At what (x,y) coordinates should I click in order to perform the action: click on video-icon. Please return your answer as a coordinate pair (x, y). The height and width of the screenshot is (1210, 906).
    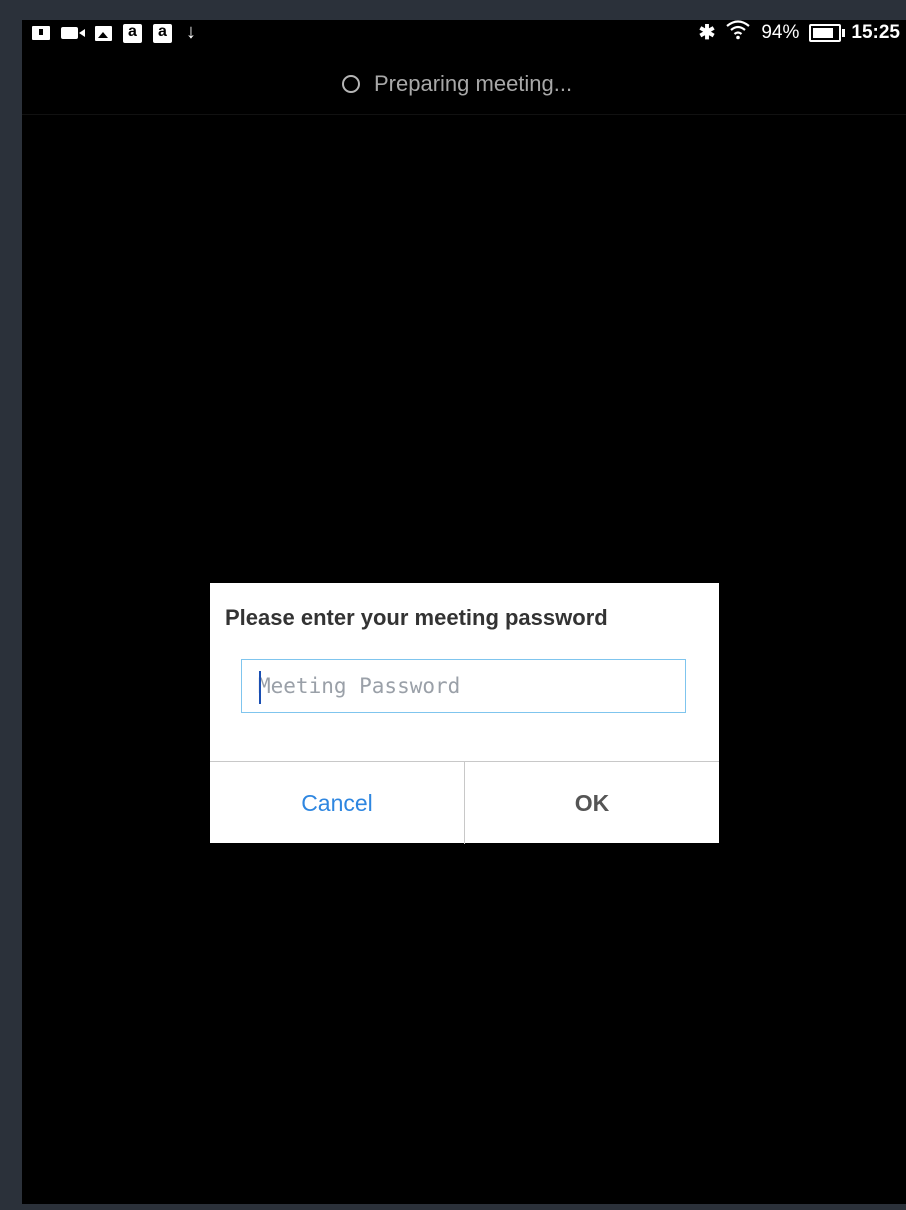
    Looking at the image, I should click on (73, 33).